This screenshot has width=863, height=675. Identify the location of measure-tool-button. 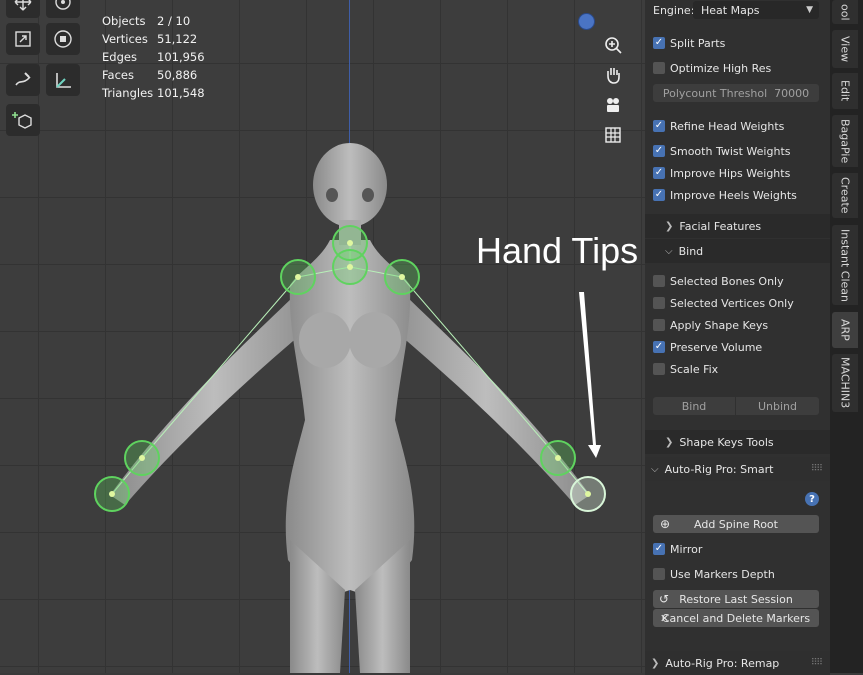
(63, 80).